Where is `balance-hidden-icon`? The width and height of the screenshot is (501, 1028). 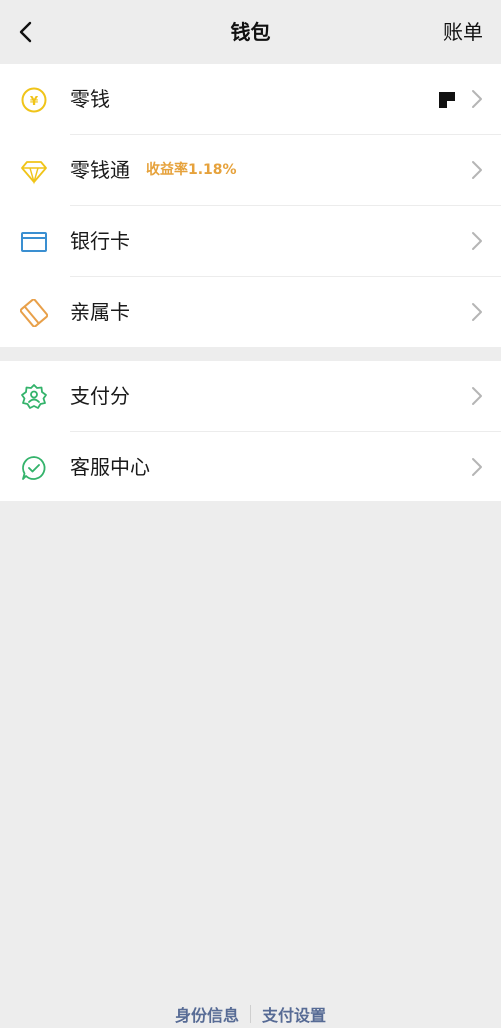 balance-hidden-icon is located at coordinates (447, 100).